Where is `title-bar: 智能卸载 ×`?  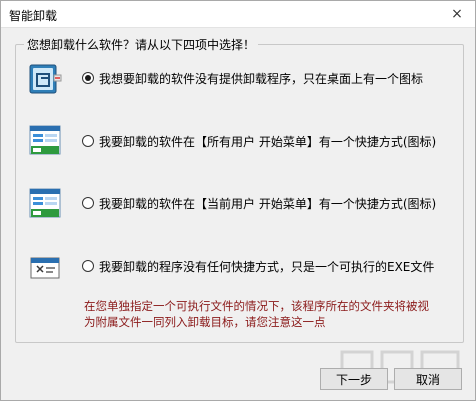
title-bar: 智能卸载 × is located at coordinates (238, 14).